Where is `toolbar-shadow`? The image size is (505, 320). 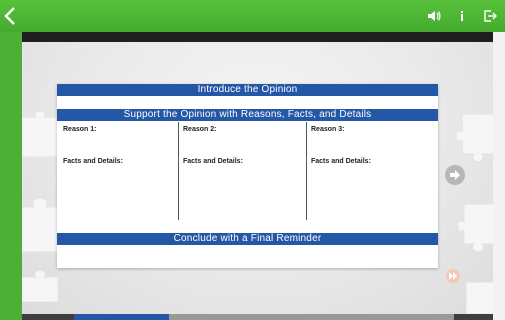
toolbar-shadow is located at coordinates (257, 37).